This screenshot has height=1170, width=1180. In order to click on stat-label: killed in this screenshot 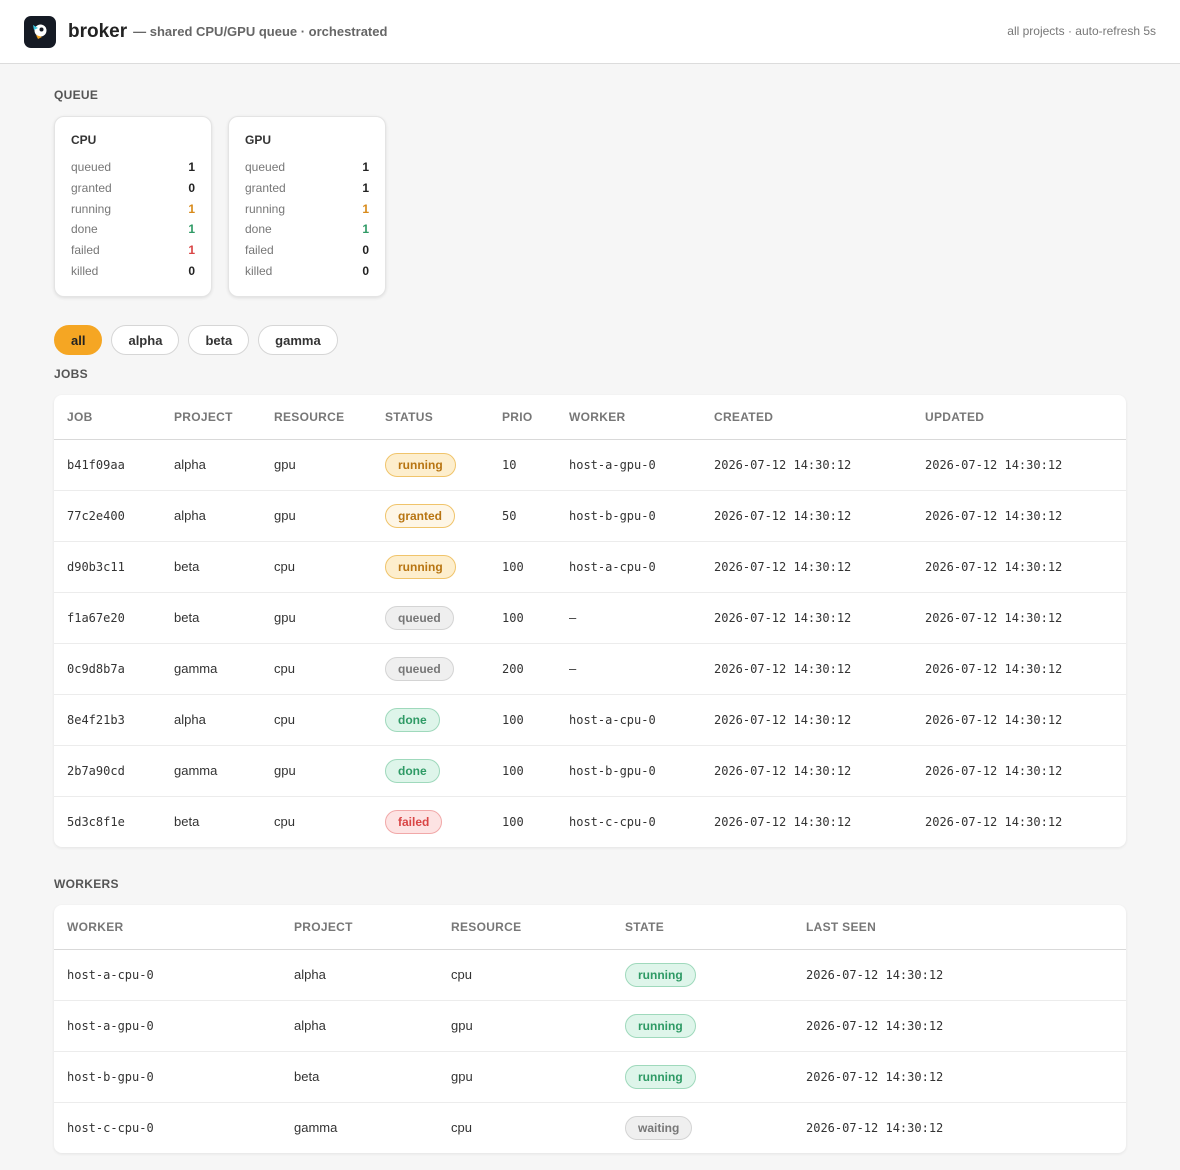, I will do `click(85, 270)`.